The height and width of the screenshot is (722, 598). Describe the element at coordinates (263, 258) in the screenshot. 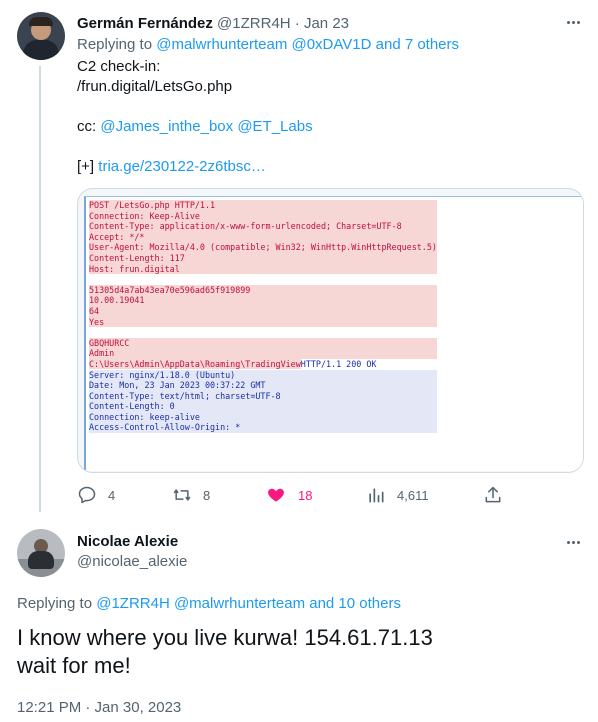

I see `code-line: Content-Length: 117` at that location.